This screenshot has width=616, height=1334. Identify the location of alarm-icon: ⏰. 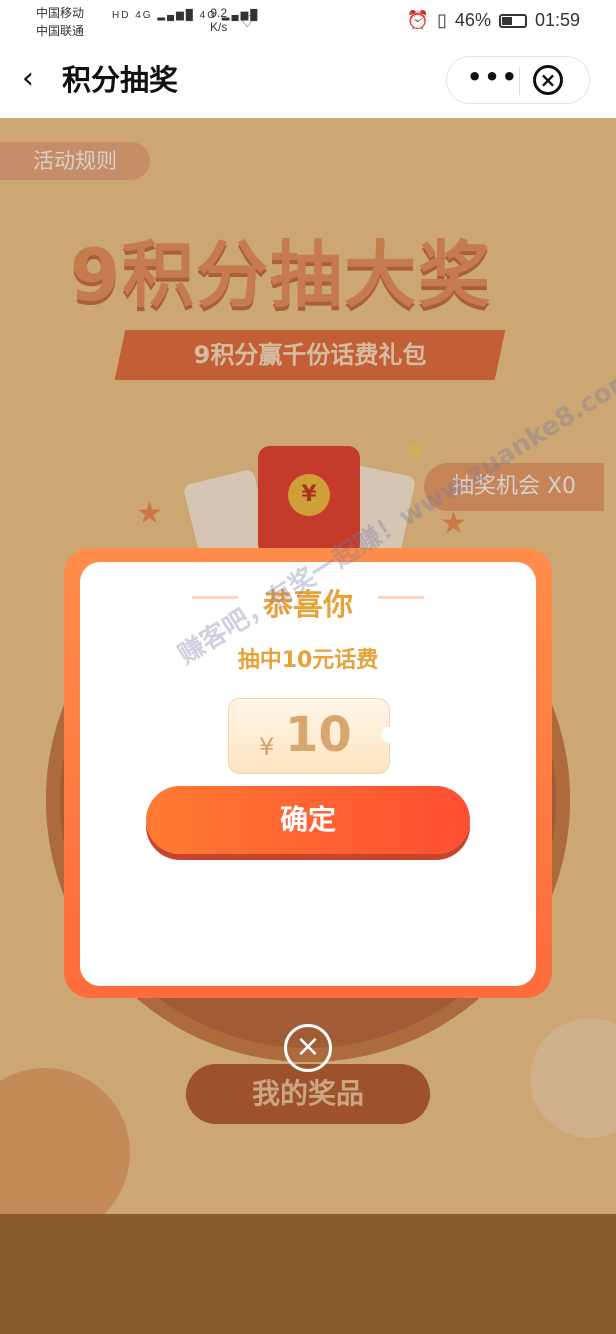
(418, 20).